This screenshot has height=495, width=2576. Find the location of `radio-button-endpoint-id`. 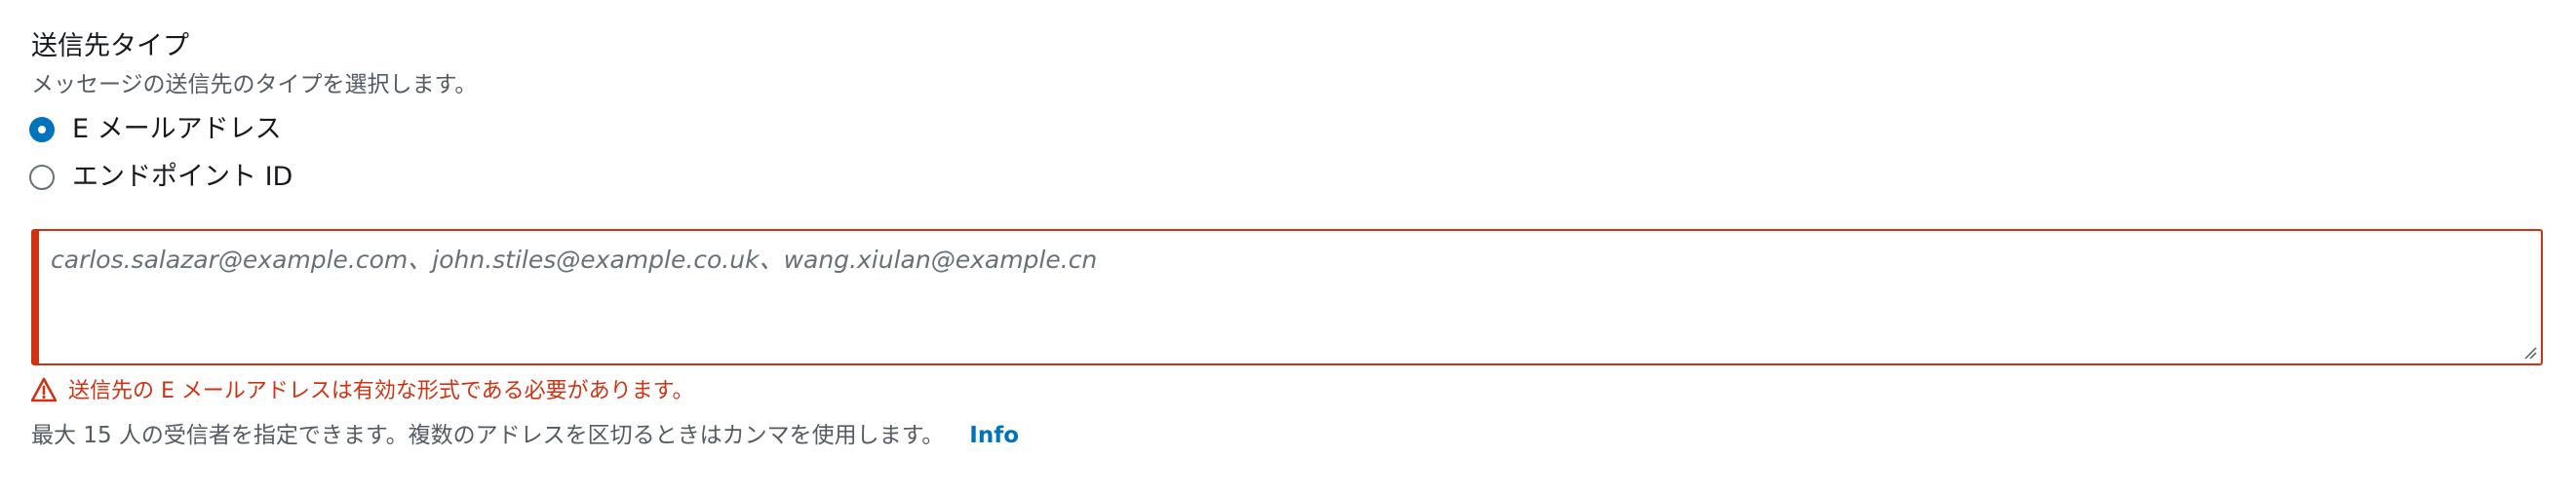

radio-button-endpoint-id is located at coordinates (42, 177).